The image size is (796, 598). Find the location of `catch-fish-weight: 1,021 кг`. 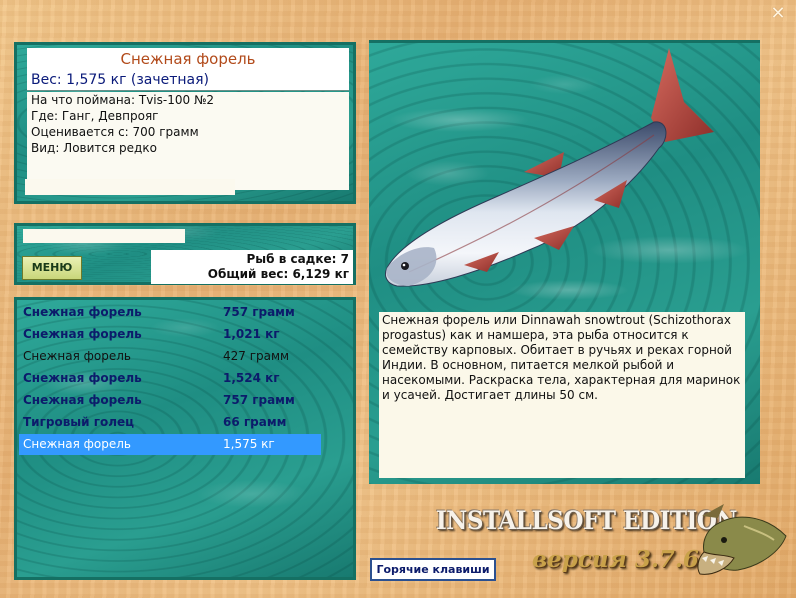

catch-fish-weight: 1,021 кг is located at coordinates (251, 334).